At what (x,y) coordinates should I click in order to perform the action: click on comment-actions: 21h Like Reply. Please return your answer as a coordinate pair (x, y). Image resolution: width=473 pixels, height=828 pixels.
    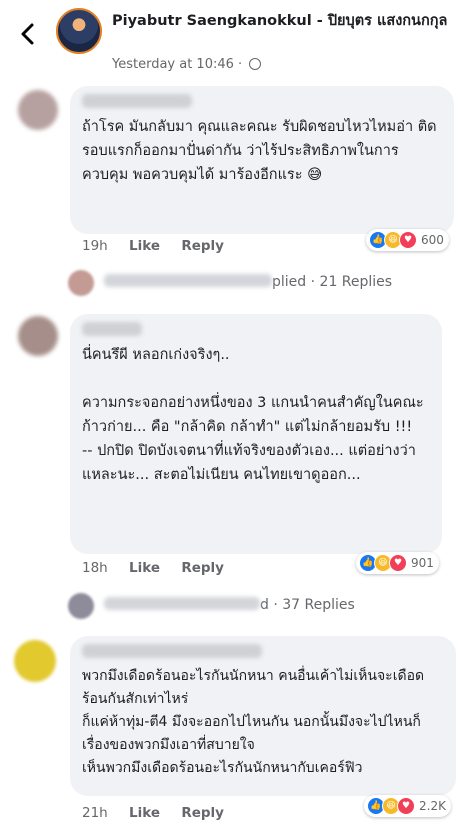
    Looking at the image, I should click on (161, 813).